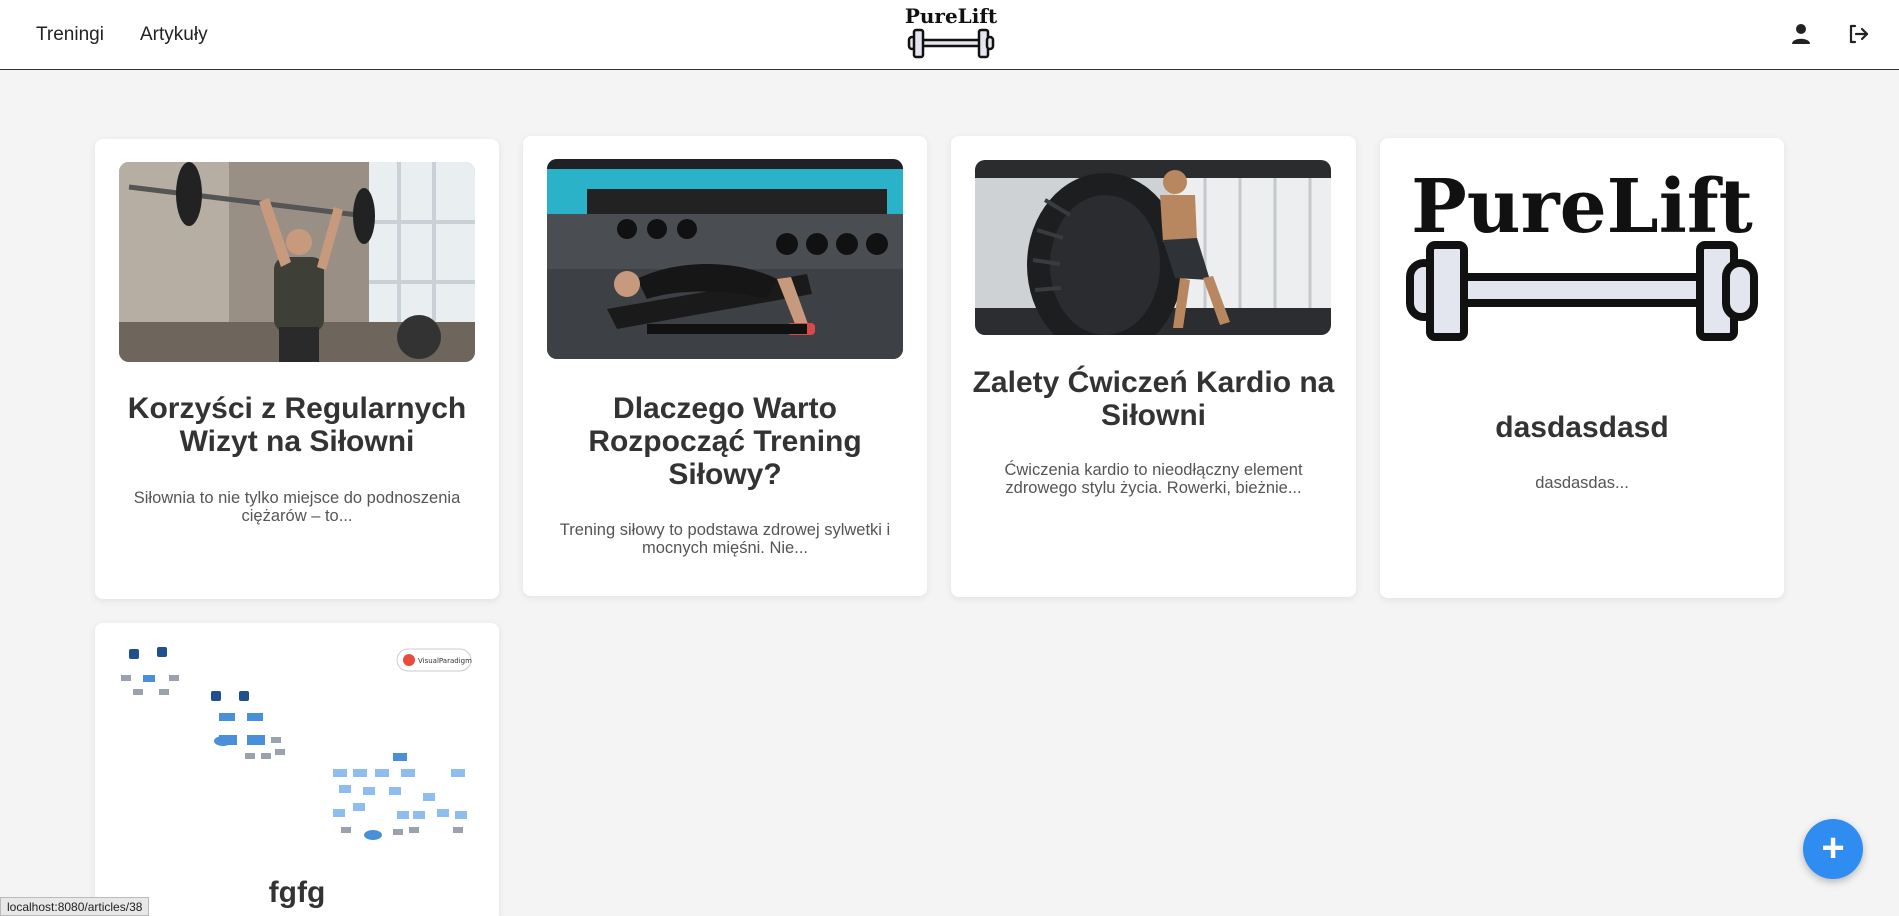  What do you see at coordinates (1153, 399) in the screenshot?
I see `article-title: Zalety Ćwiczeń Kardio na Siłowni` at bounding box center [1153, 399].